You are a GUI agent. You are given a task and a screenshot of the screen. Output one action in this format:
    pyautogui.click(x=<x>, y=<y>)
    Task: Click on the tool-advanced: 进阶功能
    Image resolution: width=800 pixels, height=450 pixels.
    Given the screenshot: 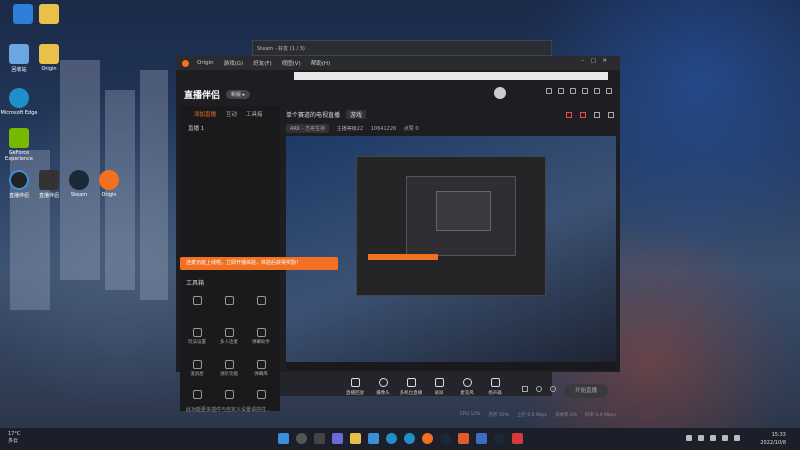 What is the action you would take?
    pyautogui.click(x=229, y=368)
    